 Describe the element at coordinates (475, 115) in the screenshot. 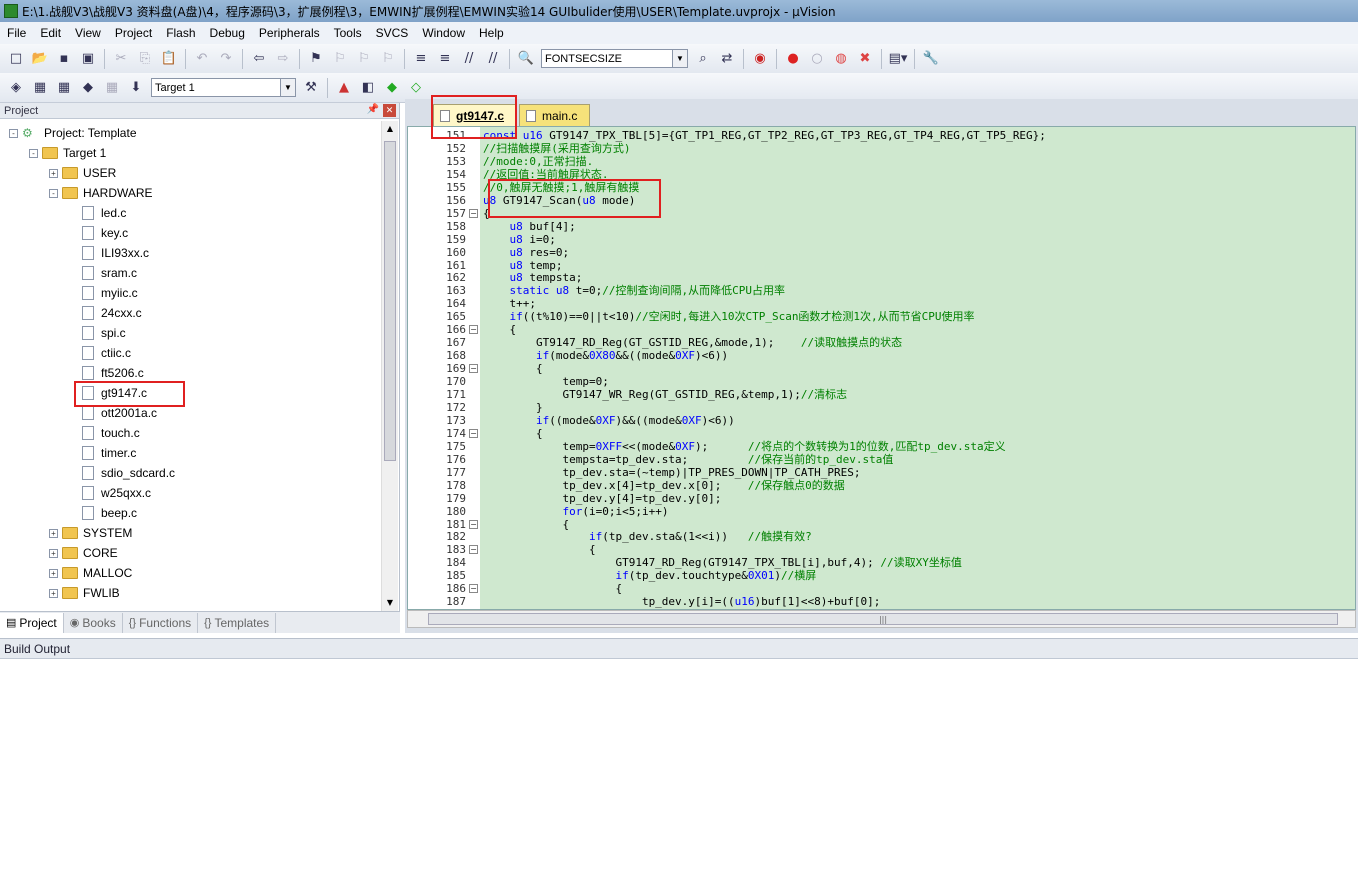

I see `editor-tab-gt9147-c: gt9147.c` at that location.